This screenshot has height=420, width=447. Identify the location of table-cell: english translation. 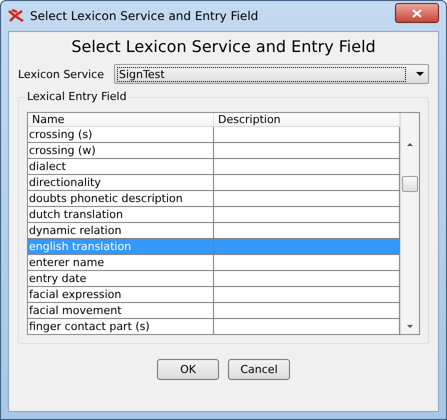
(121, 247).